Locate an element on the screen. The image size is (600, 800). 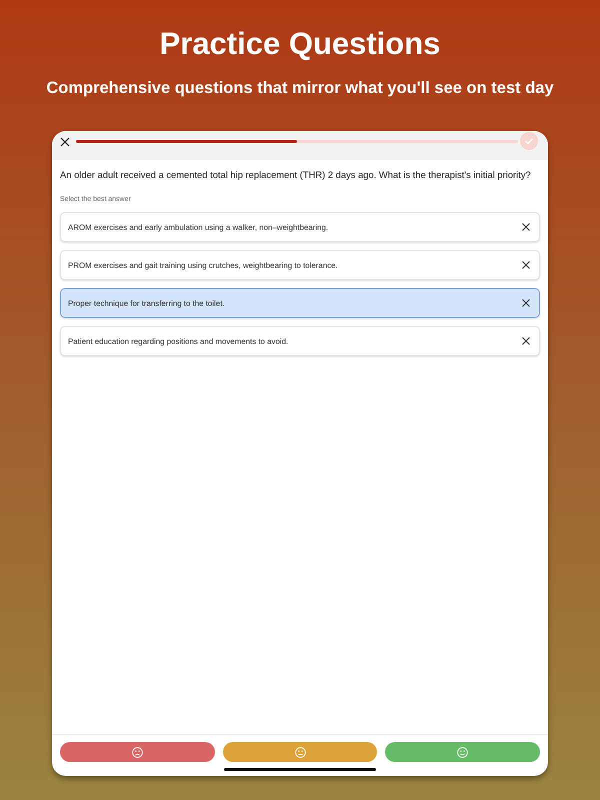
rating-button is located at coordinates (137, 752).